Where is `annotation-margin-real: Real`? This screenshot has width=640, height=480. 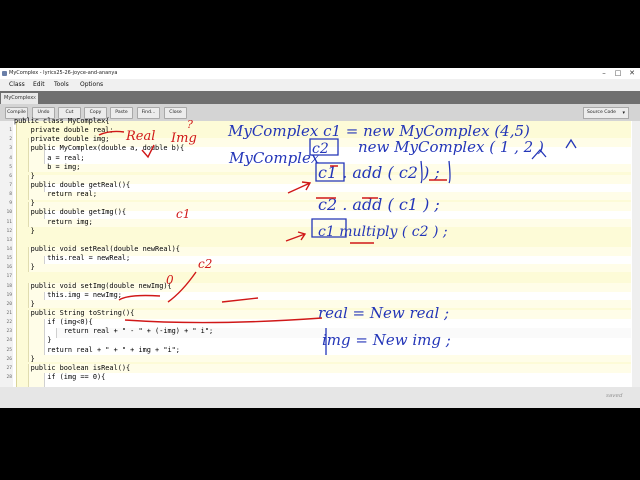
annotation-margin-real: Real is located at coordinates (140, 136).